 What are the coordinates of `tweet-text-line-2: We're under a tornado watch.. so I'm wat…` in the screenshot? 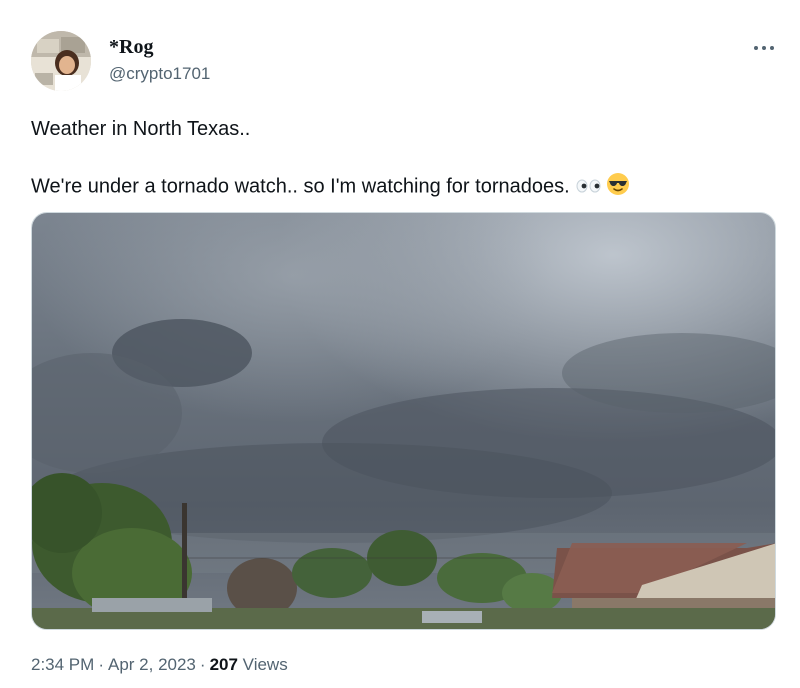 It's located at (330, 187).